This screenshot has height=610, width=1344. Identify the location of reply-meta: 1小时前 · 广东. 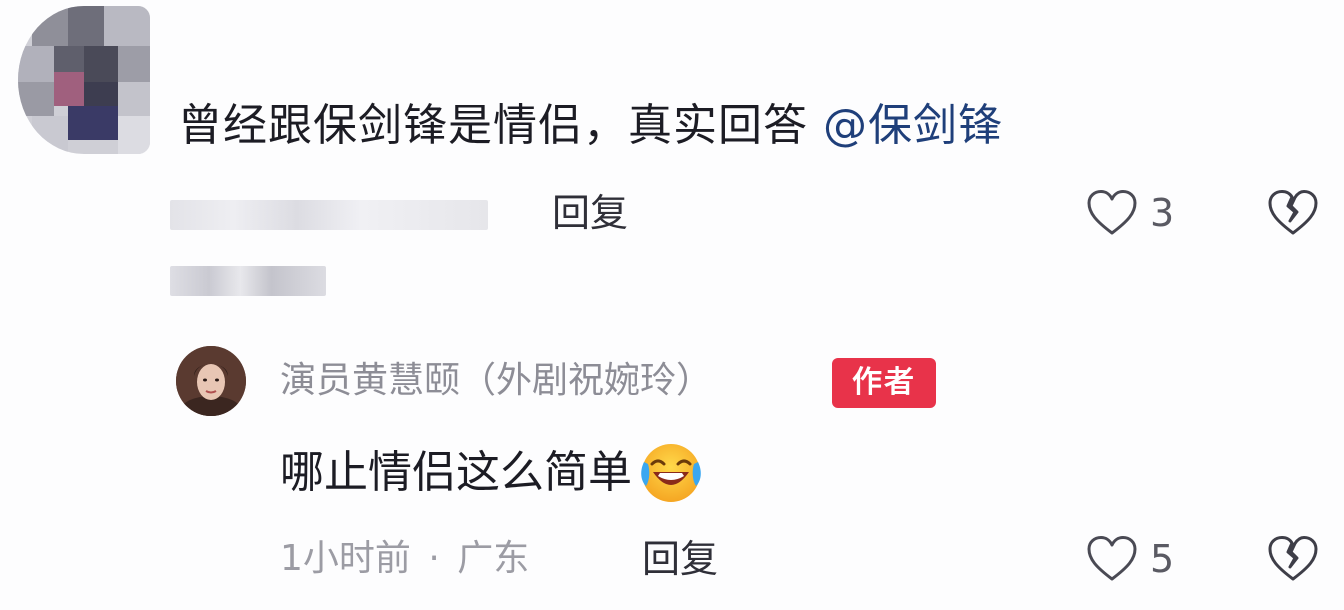
(404, 559).